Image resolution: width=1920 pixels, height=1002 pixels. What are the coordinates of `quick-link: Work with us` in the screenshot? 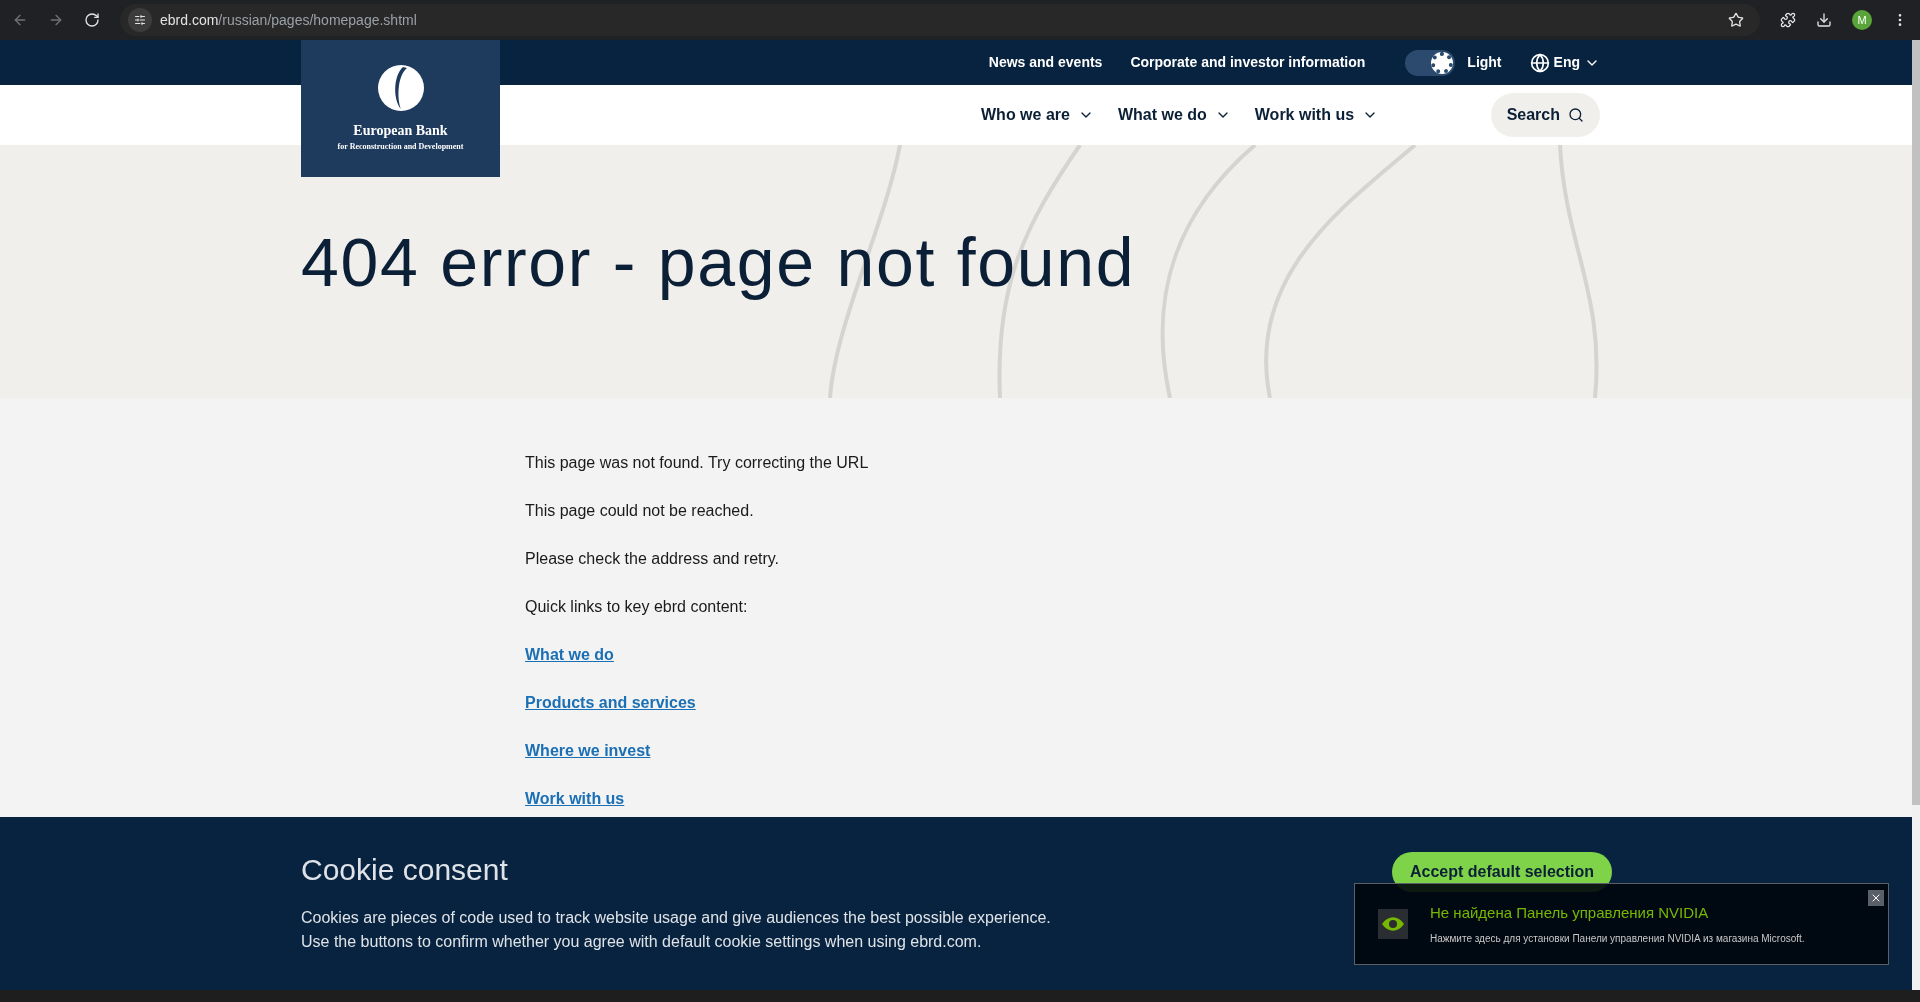 It's located at (575, 799).